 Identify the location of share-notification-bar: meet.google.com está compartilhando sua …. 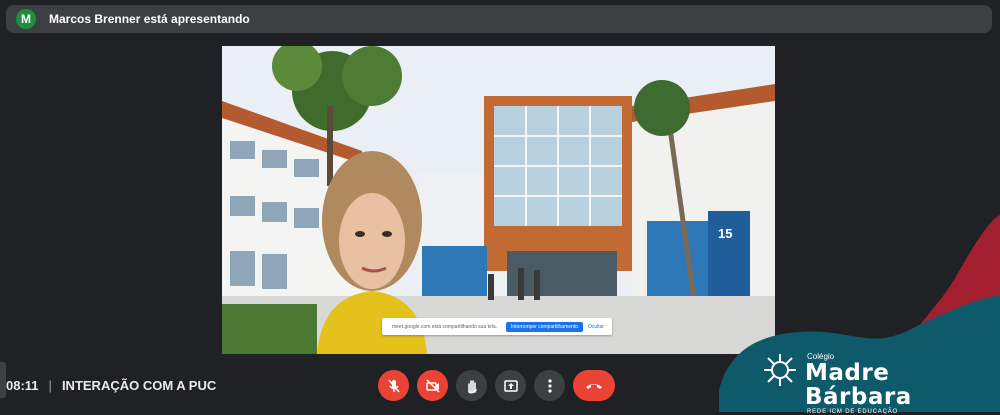
(497, 326).